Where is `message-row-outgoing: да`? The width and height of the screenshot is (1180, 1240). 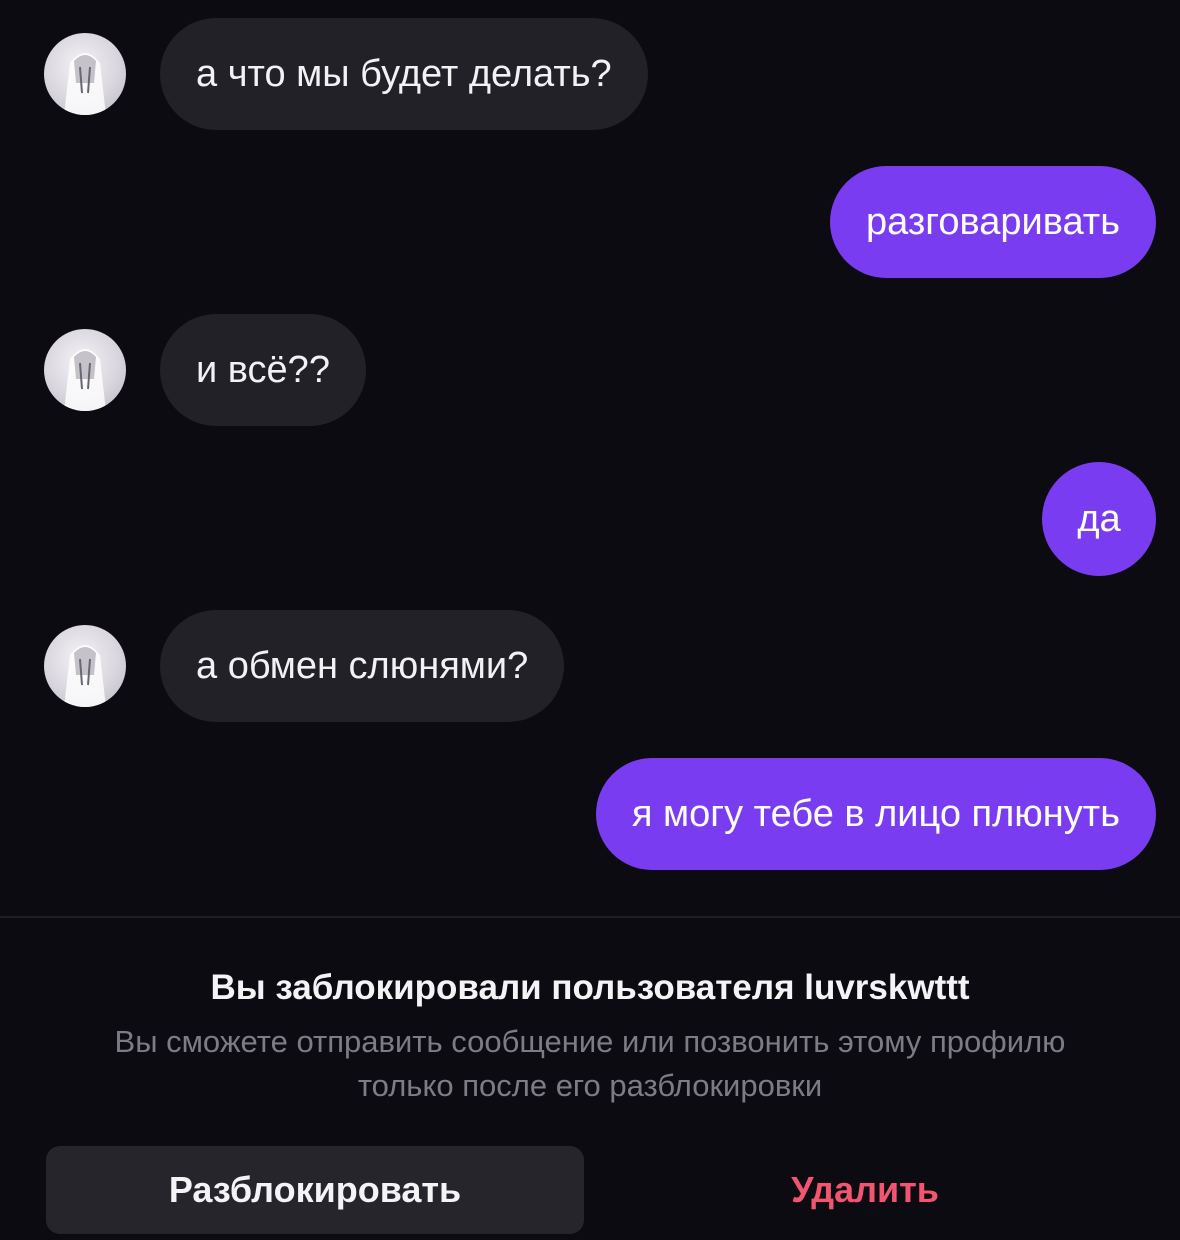 message-row-outgoing: да is located at coordinates (1099, 519).